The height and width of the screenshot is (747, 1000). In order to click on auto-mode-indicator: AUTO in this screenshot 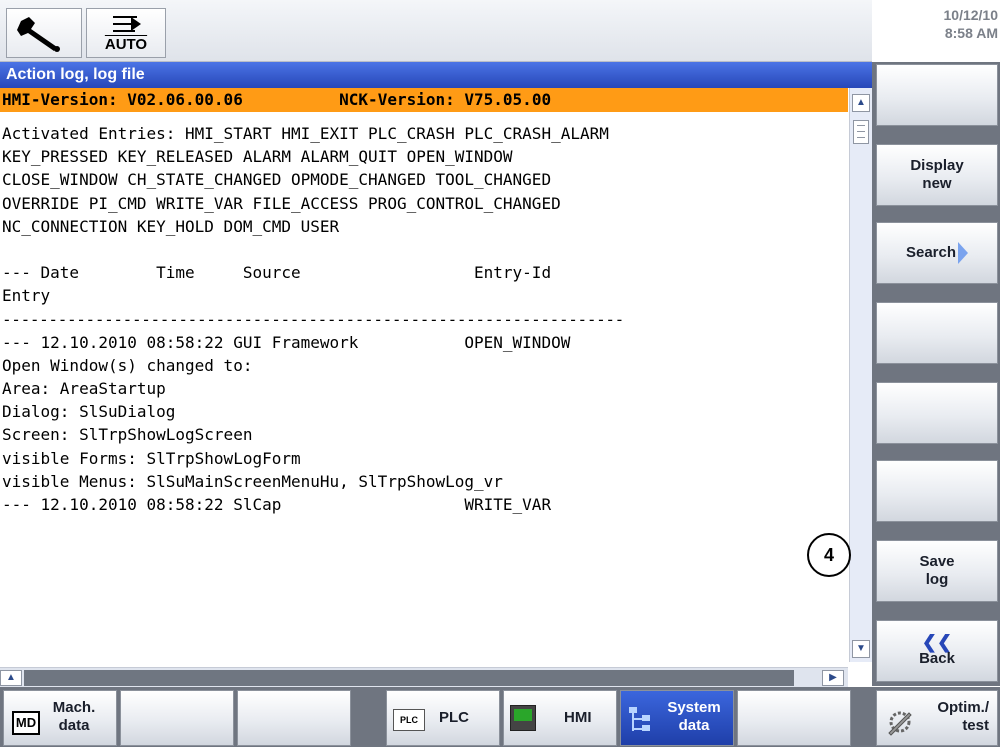, I will do `click(126, 33)`.